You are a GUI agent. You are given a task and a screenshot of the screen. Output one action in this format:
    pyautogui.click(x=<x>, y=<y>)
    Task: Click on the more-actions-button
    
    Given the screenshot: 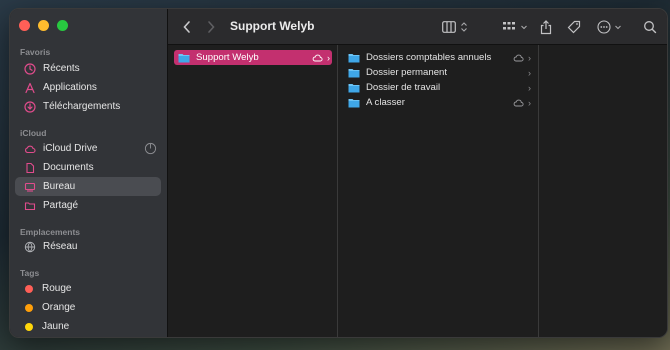 What is the action you would take?
    pyautogui.click(x=609, y=27)
    